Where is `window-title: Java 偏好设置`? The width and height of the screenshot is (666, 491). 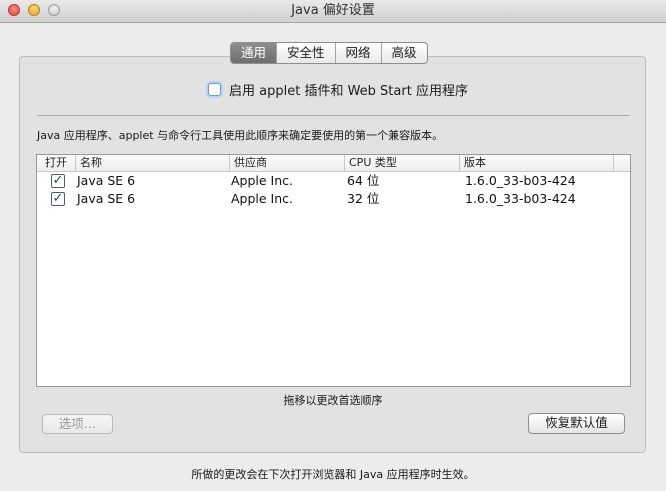 window-title: Java 偏好设置 is located at coordinates (333, 10).